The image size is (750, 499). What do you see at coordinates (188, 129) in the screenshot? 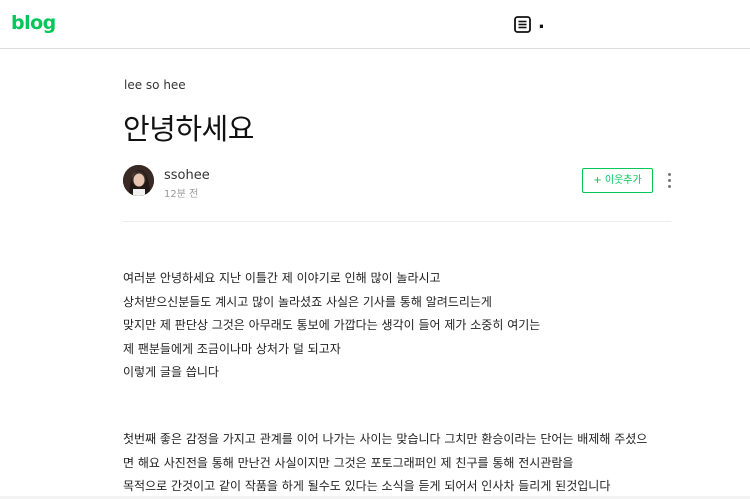
I see `post-title: 안녕하세요` at bounding box center [188, 129].